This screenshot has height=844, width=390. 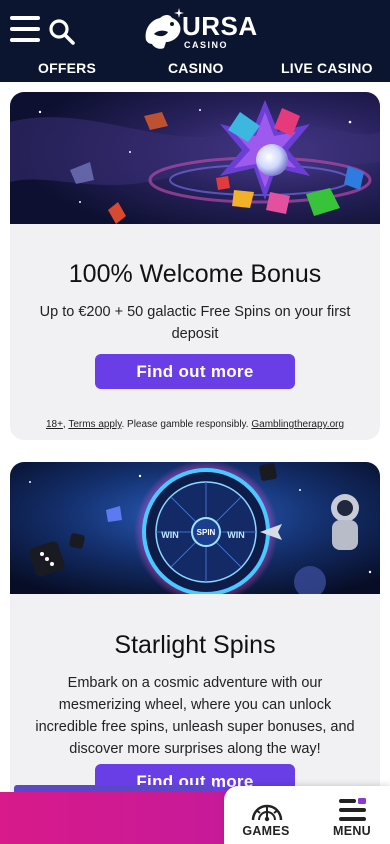 I want to click on games-icon, so click(x=267, y=813).